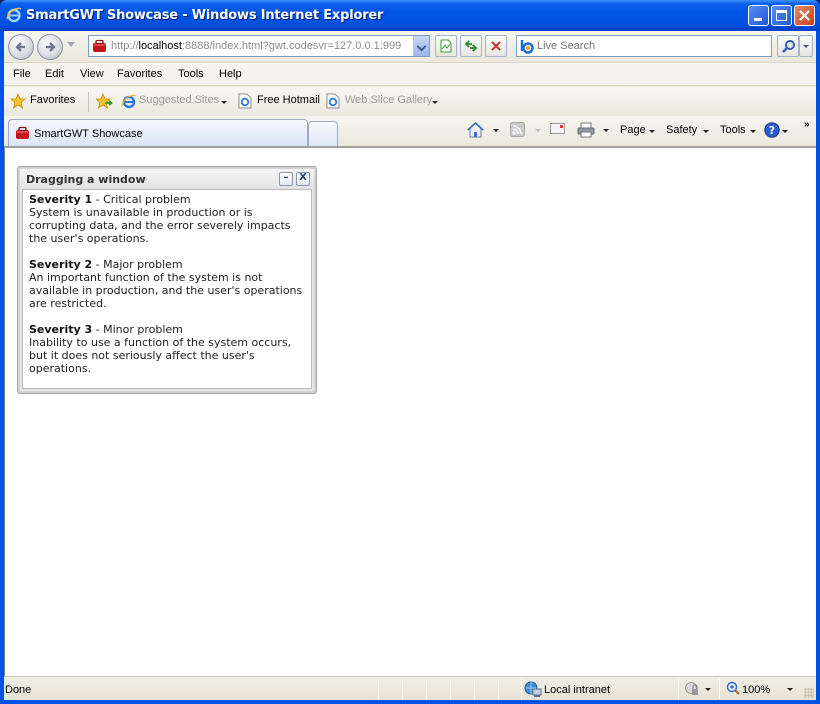 The image size is (820, 704). What do you see at coordinates (692, 689) in the screenshot?
I see `protected-mode-icon` at bounding box center [692, 689].